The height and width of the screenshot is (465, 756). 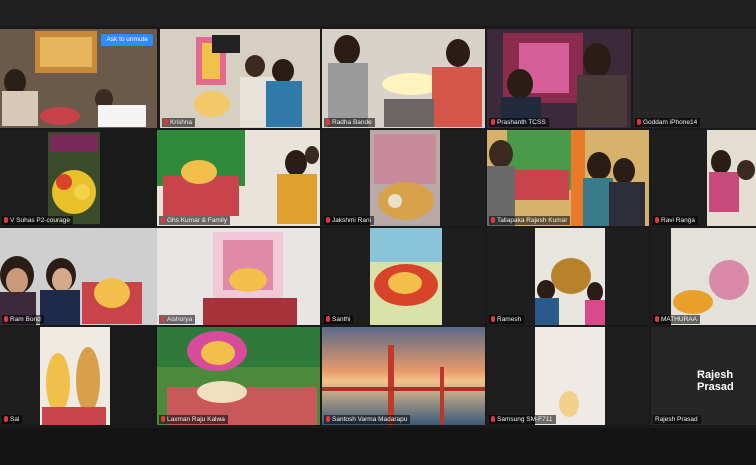 What do you see at coordinates (568, 376) in the screenshot?
I see `video-tile-19: Samsung SM-F711` at bounding box center [568, 376].